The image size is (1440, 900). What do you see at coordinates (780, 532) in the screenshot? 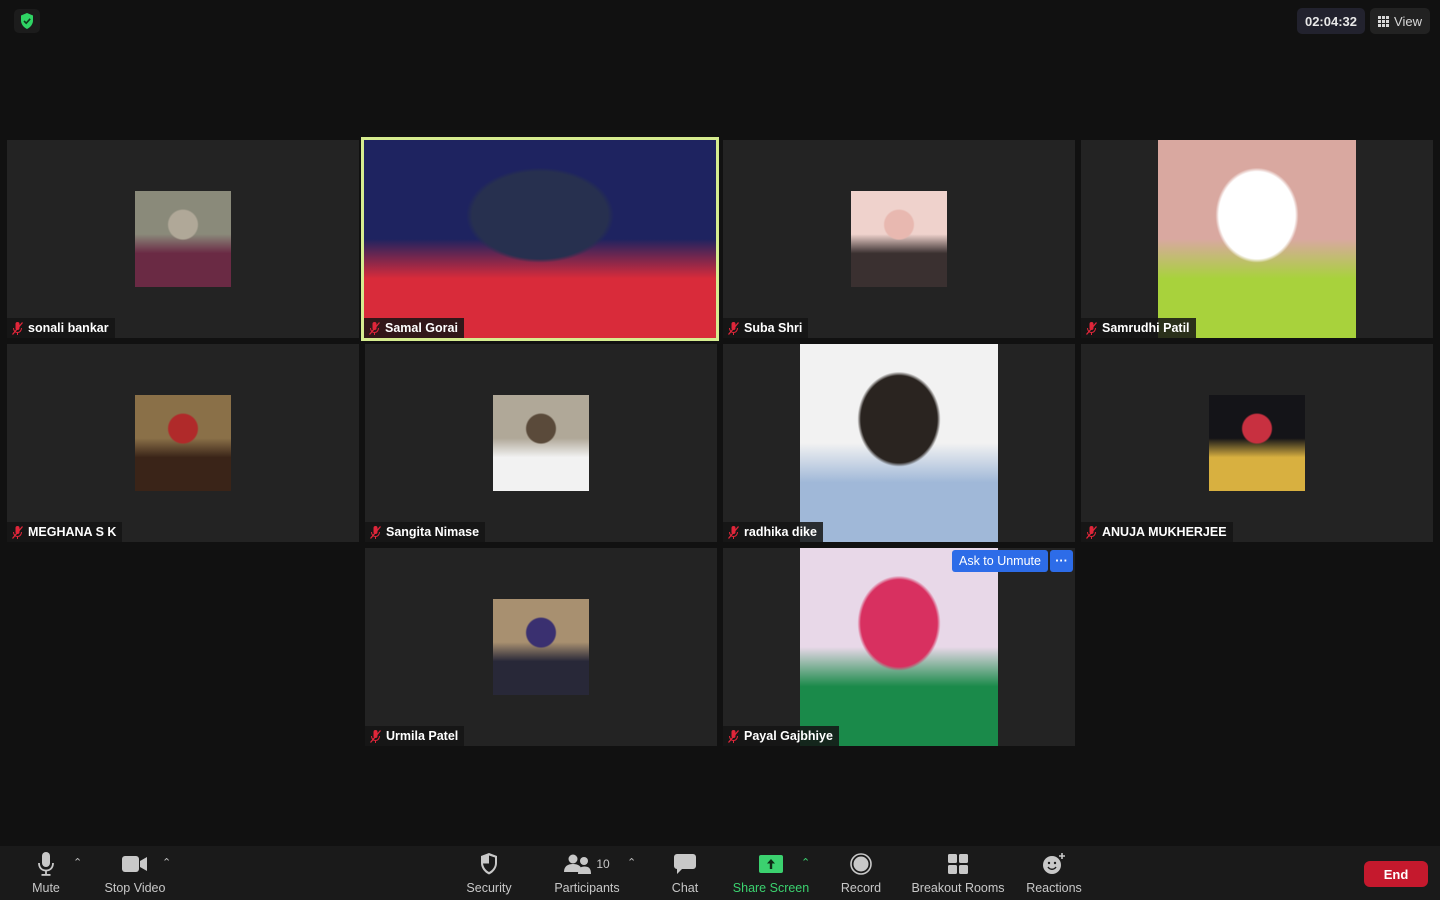
I see `participant-name: radhika dike` at bounding box center [780, 532].